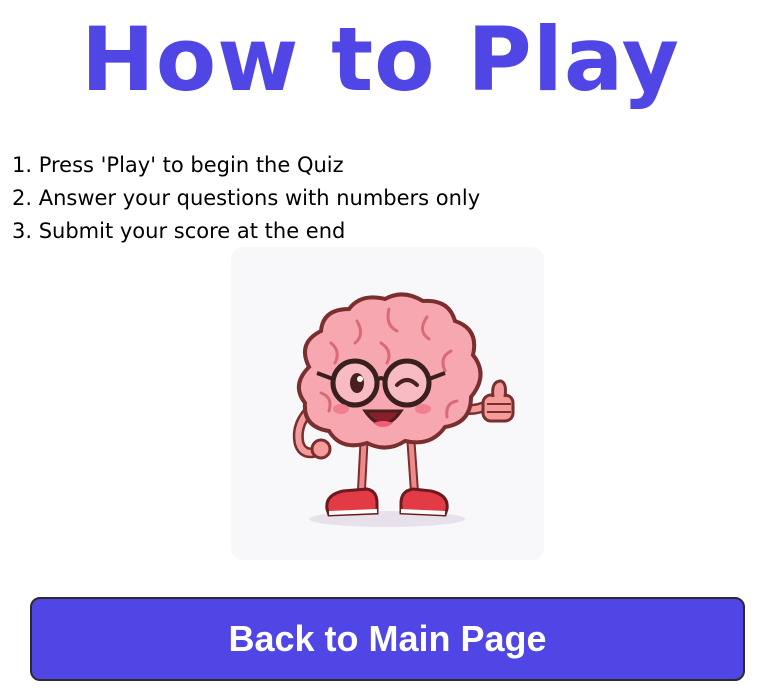 The height and width of the screenshot is (699, 761). What do you see at coordinates (403, 409) in the screenshot?
I see `brain-mascot-icon` at bounding box center [403, 409].